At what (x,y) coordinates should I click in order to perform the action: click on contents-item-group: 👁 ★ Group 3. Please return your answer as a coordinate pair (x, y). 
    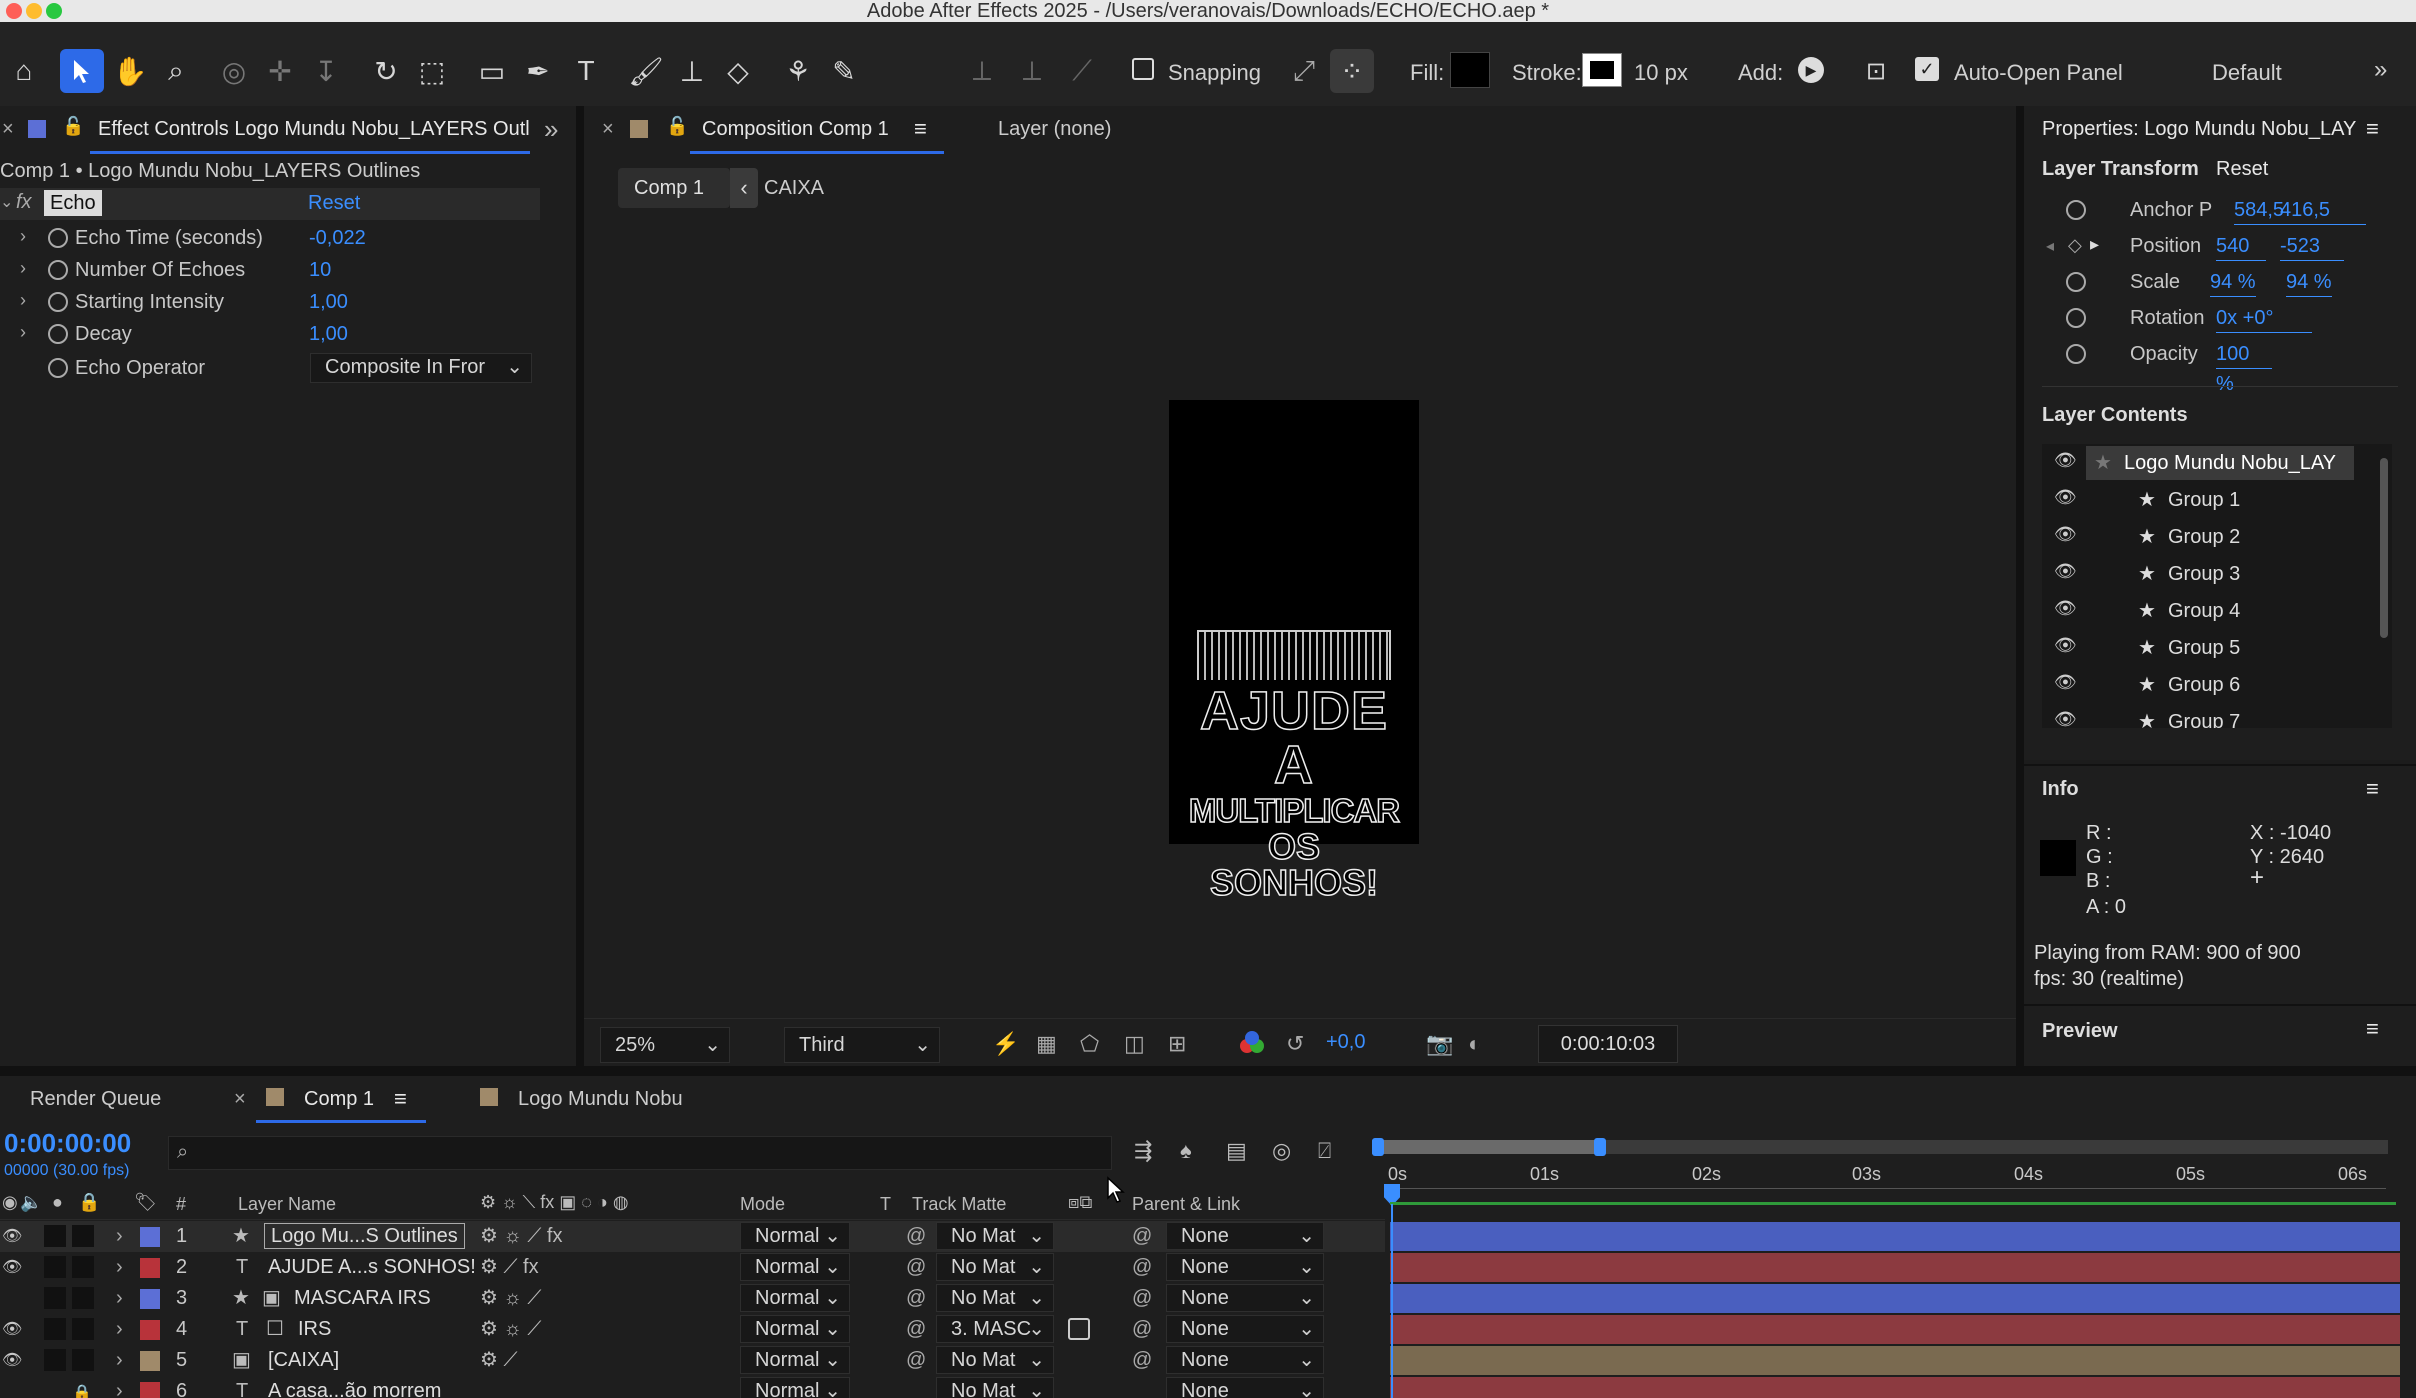
    Looking at the image, I should click on (2207, 574).